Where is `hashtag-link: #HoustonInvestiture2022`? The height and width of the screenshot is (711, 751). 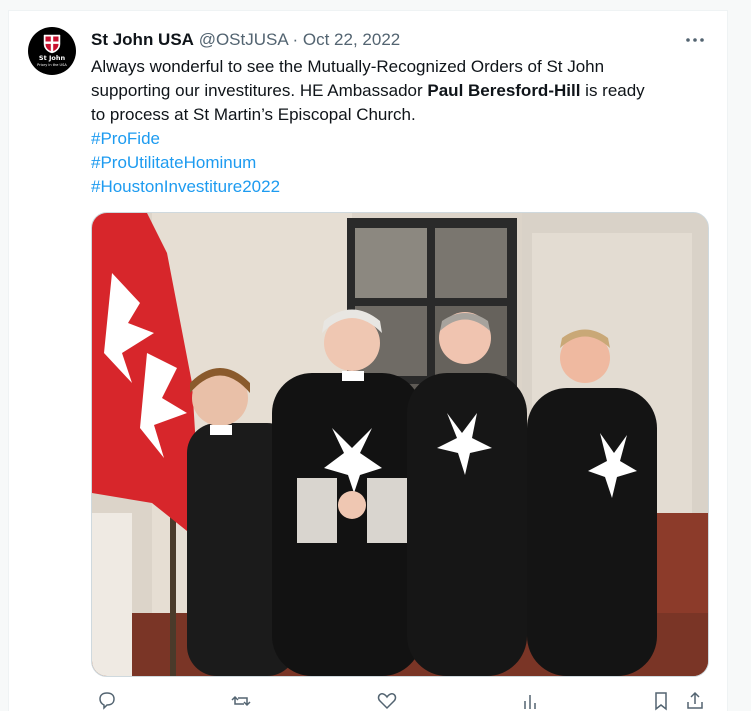 hashtag-link: #HoustonInvestiture2022 is located at coordinates (396, 187).